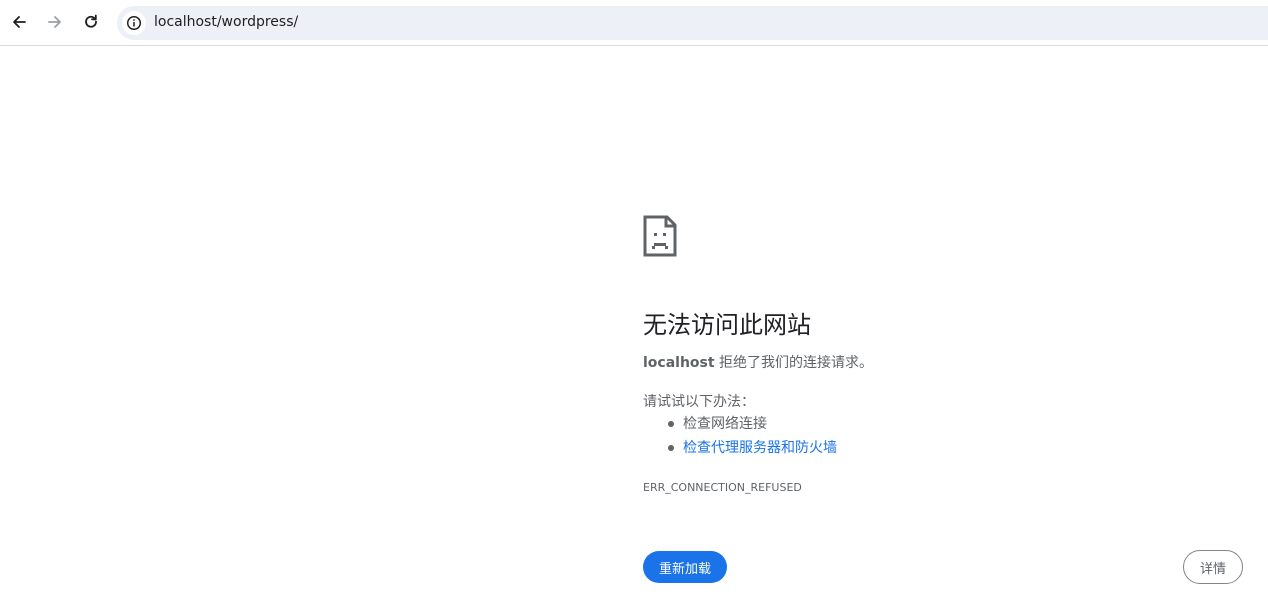 This screenshot has width=1268, height=608. What do you see at coordinates (722, 487) in the screenshot?
I see `error-code: ERR_CONNECTION_REFUSED` at bounding box center [722, 487].